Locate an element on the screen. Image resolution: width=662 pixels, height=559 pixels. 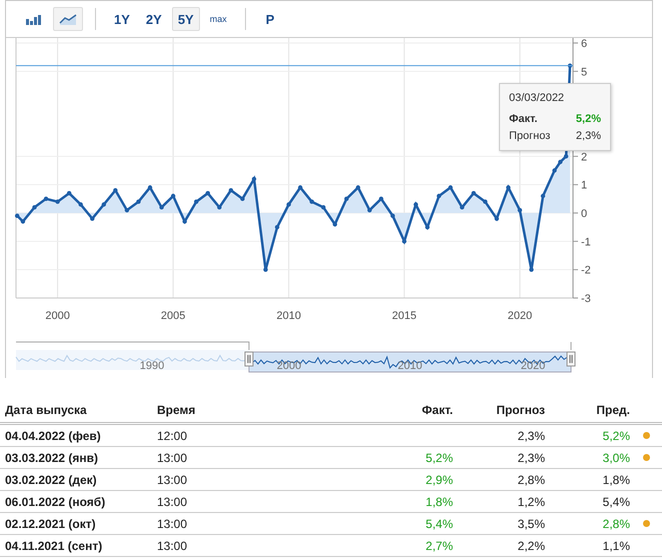
forecast-value: 2,2% is located at coordinates (530, 545).